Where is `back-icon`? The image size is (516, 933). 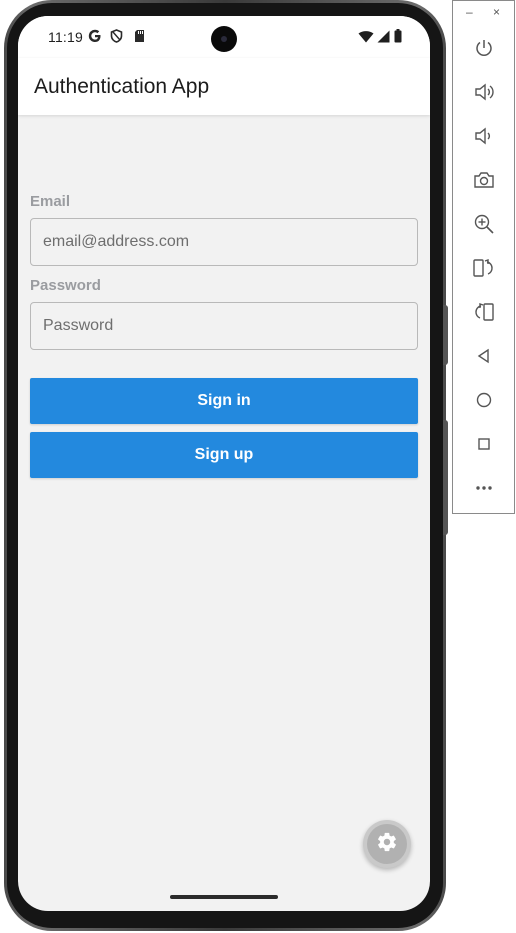 back-icon is located at coordinates (484, 356).